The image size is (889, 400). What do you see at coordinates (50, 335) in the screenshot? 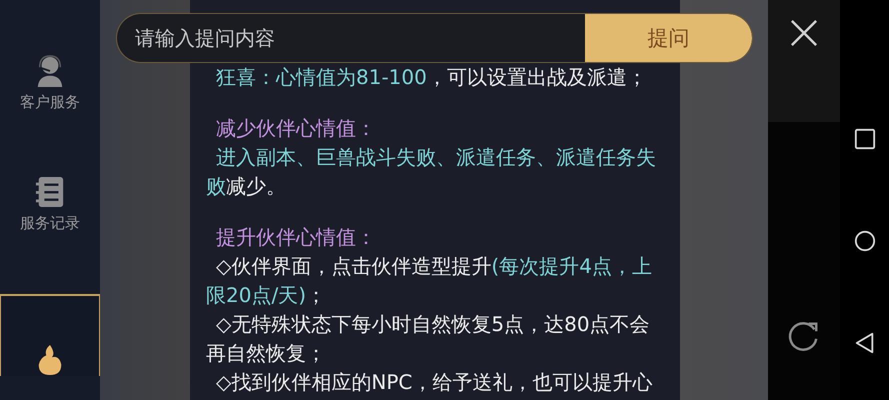
I see `sidebar-item` at bounding box center [50, 335].